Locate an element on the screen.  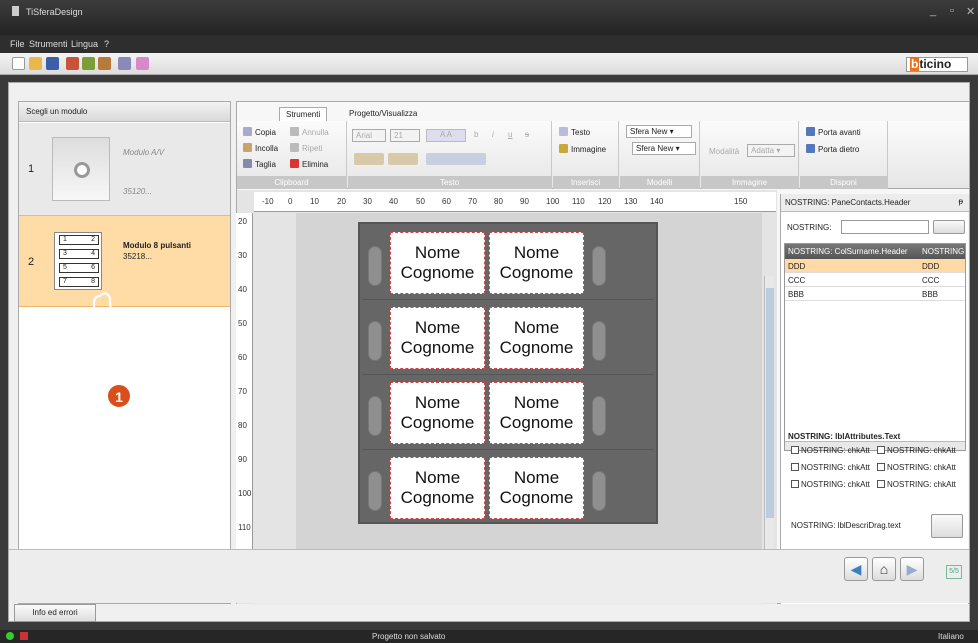
module-name: Modulo A/V is located at coordinates (144, 152).